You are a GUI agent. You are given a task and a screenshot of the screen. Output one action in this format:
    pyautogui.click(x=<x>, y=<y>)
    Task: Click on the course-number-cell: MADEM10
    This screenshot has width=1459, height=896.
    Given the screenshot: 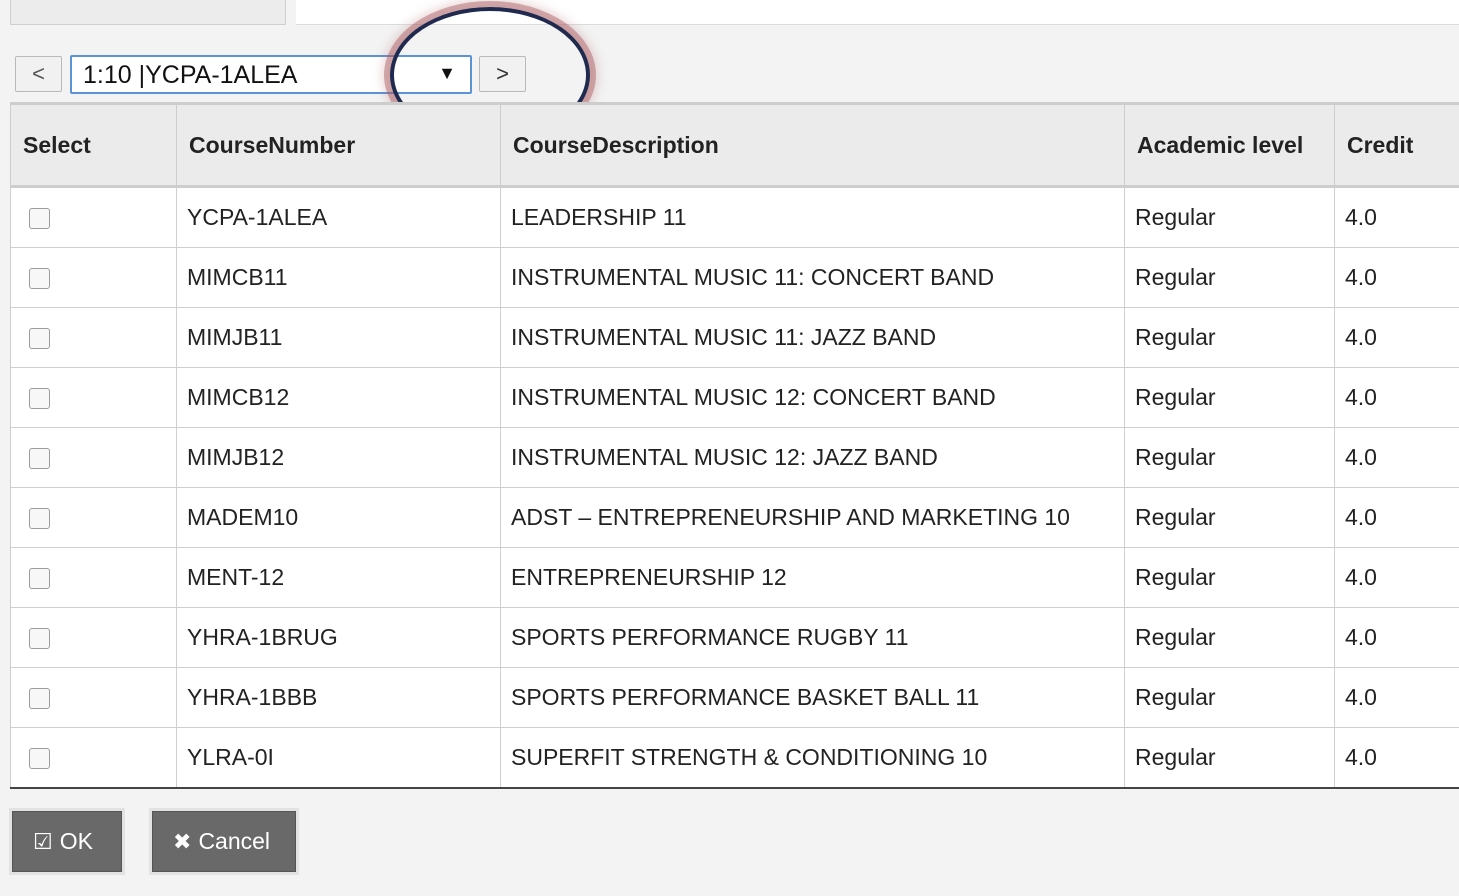 What is the action you would take?
    pyautogui.click(x=338, y=517)
    